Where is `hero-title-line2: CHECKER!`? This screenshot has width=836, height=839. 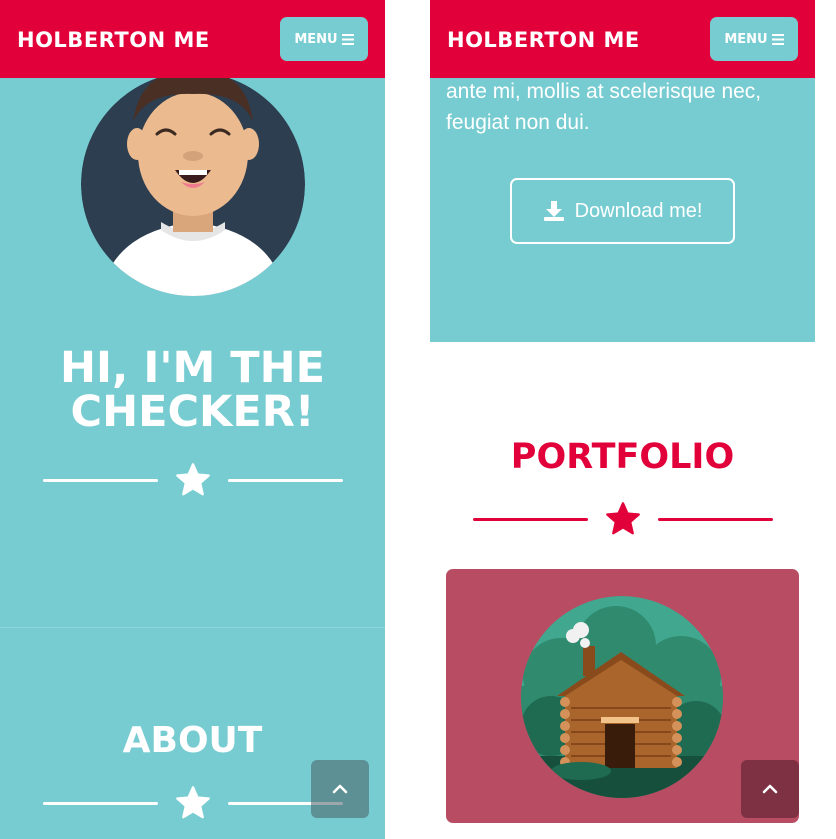 hero-title-line2: CHECKER! is located at coordinates (192, 412).